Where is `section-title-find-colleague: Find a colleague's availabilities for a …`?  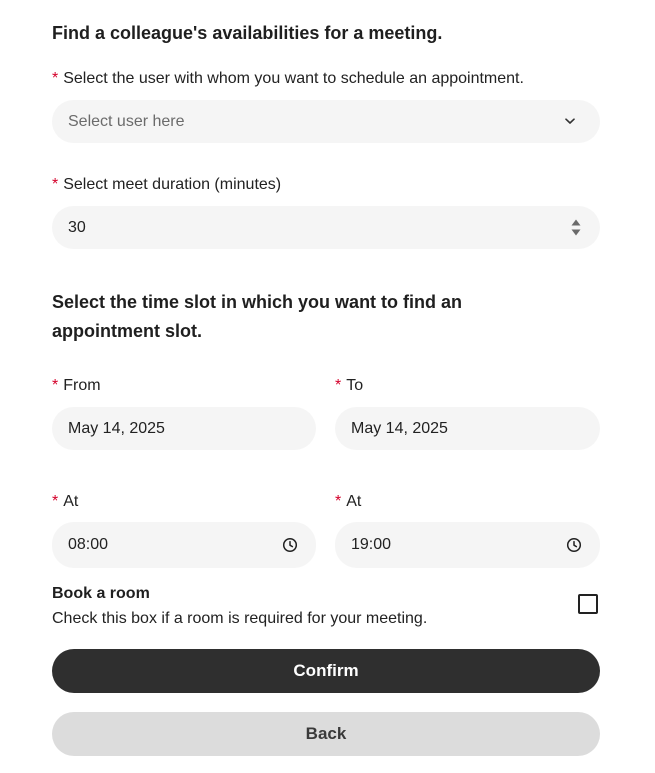 section-title-find-colleague: Find a colleague's availabilities for a … is located at coordinates (247, 33).